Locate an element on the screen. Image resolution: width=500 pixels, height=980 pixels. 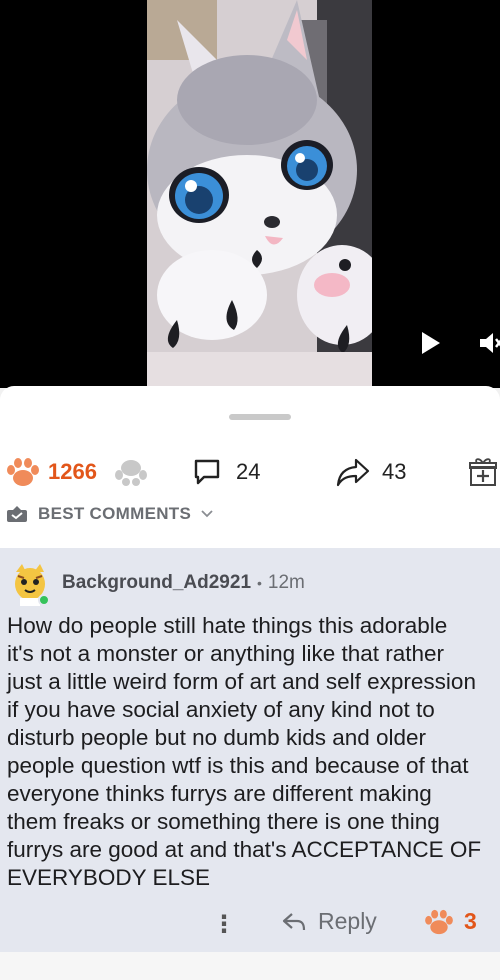
comment-sort-bar: BEST COMMENTS is located at coordinates (250, 514).